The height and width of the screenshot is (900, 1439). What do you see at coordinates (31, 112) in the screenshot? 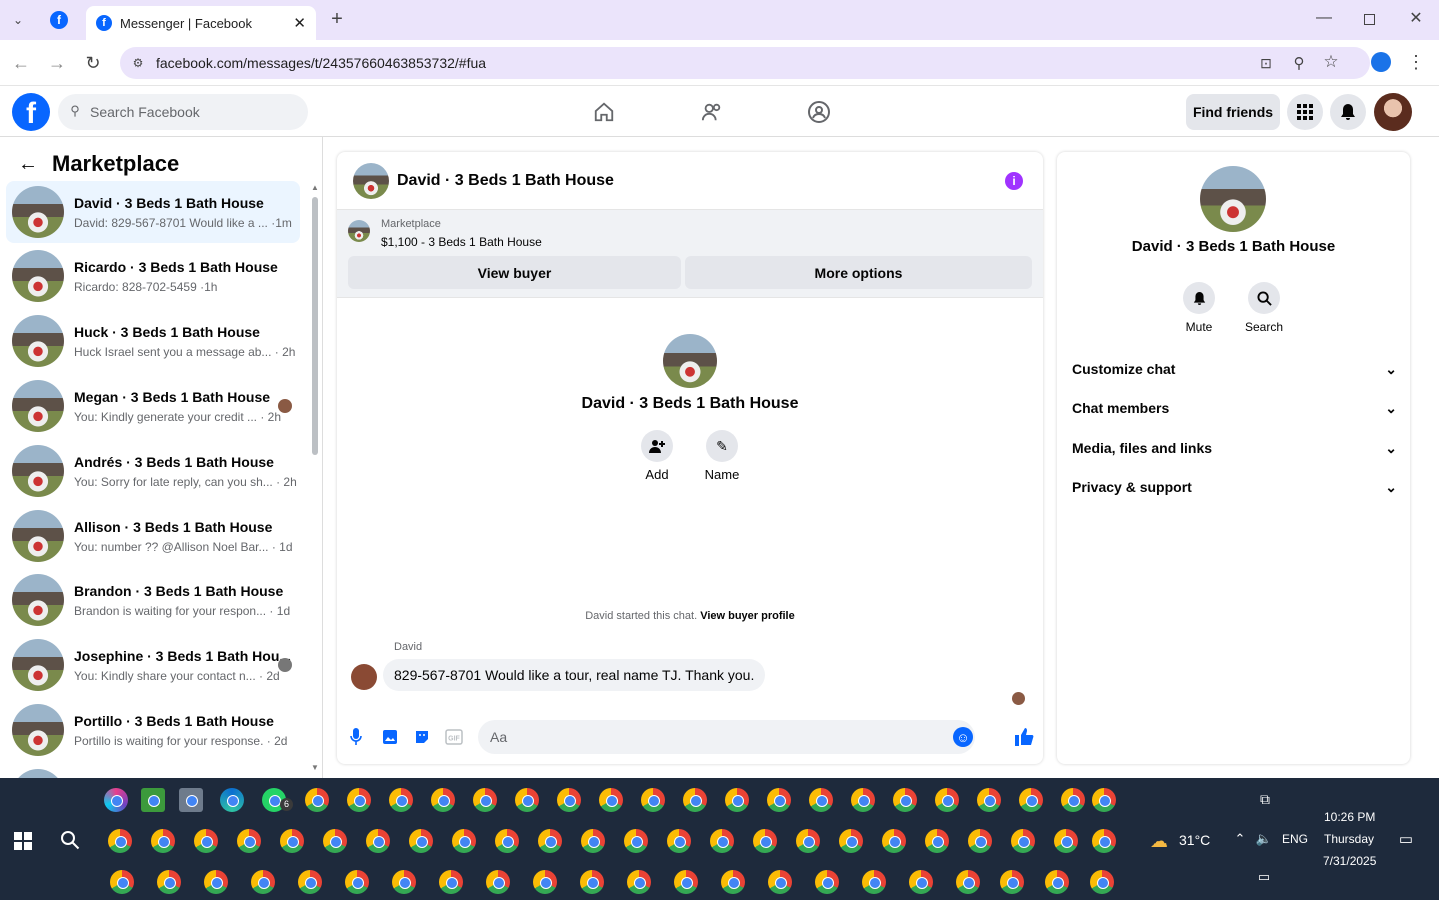
I see `facebook-logo-icon: f` at bounding box center [31, 112].